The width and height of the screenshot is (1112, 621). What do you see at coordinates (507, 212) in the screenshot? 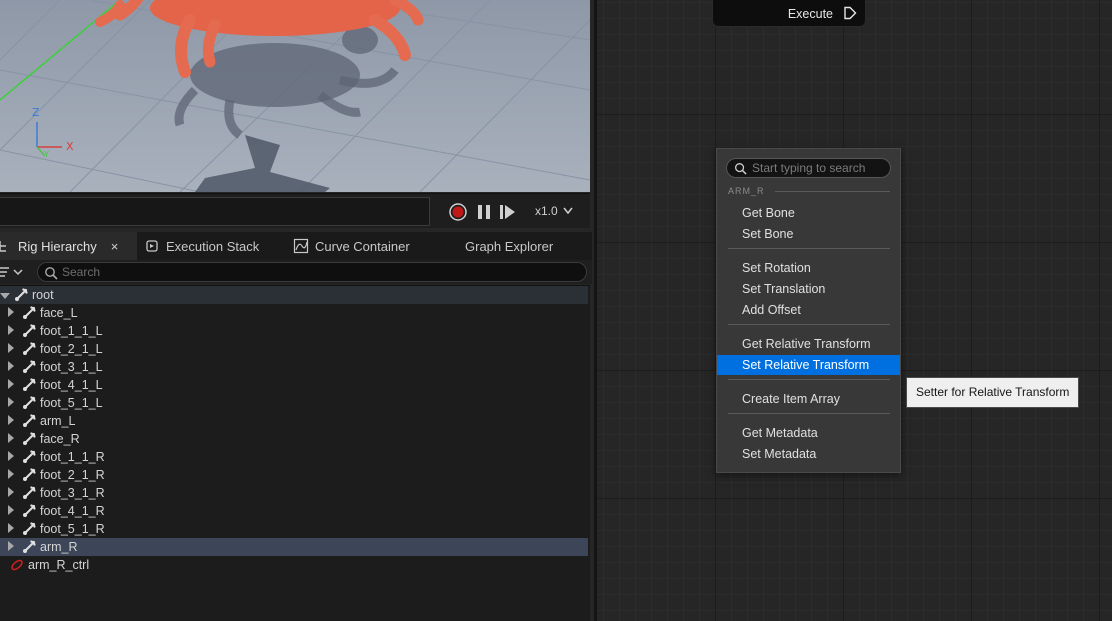
I see `step-forward-button` at bounding box center [507, 212].